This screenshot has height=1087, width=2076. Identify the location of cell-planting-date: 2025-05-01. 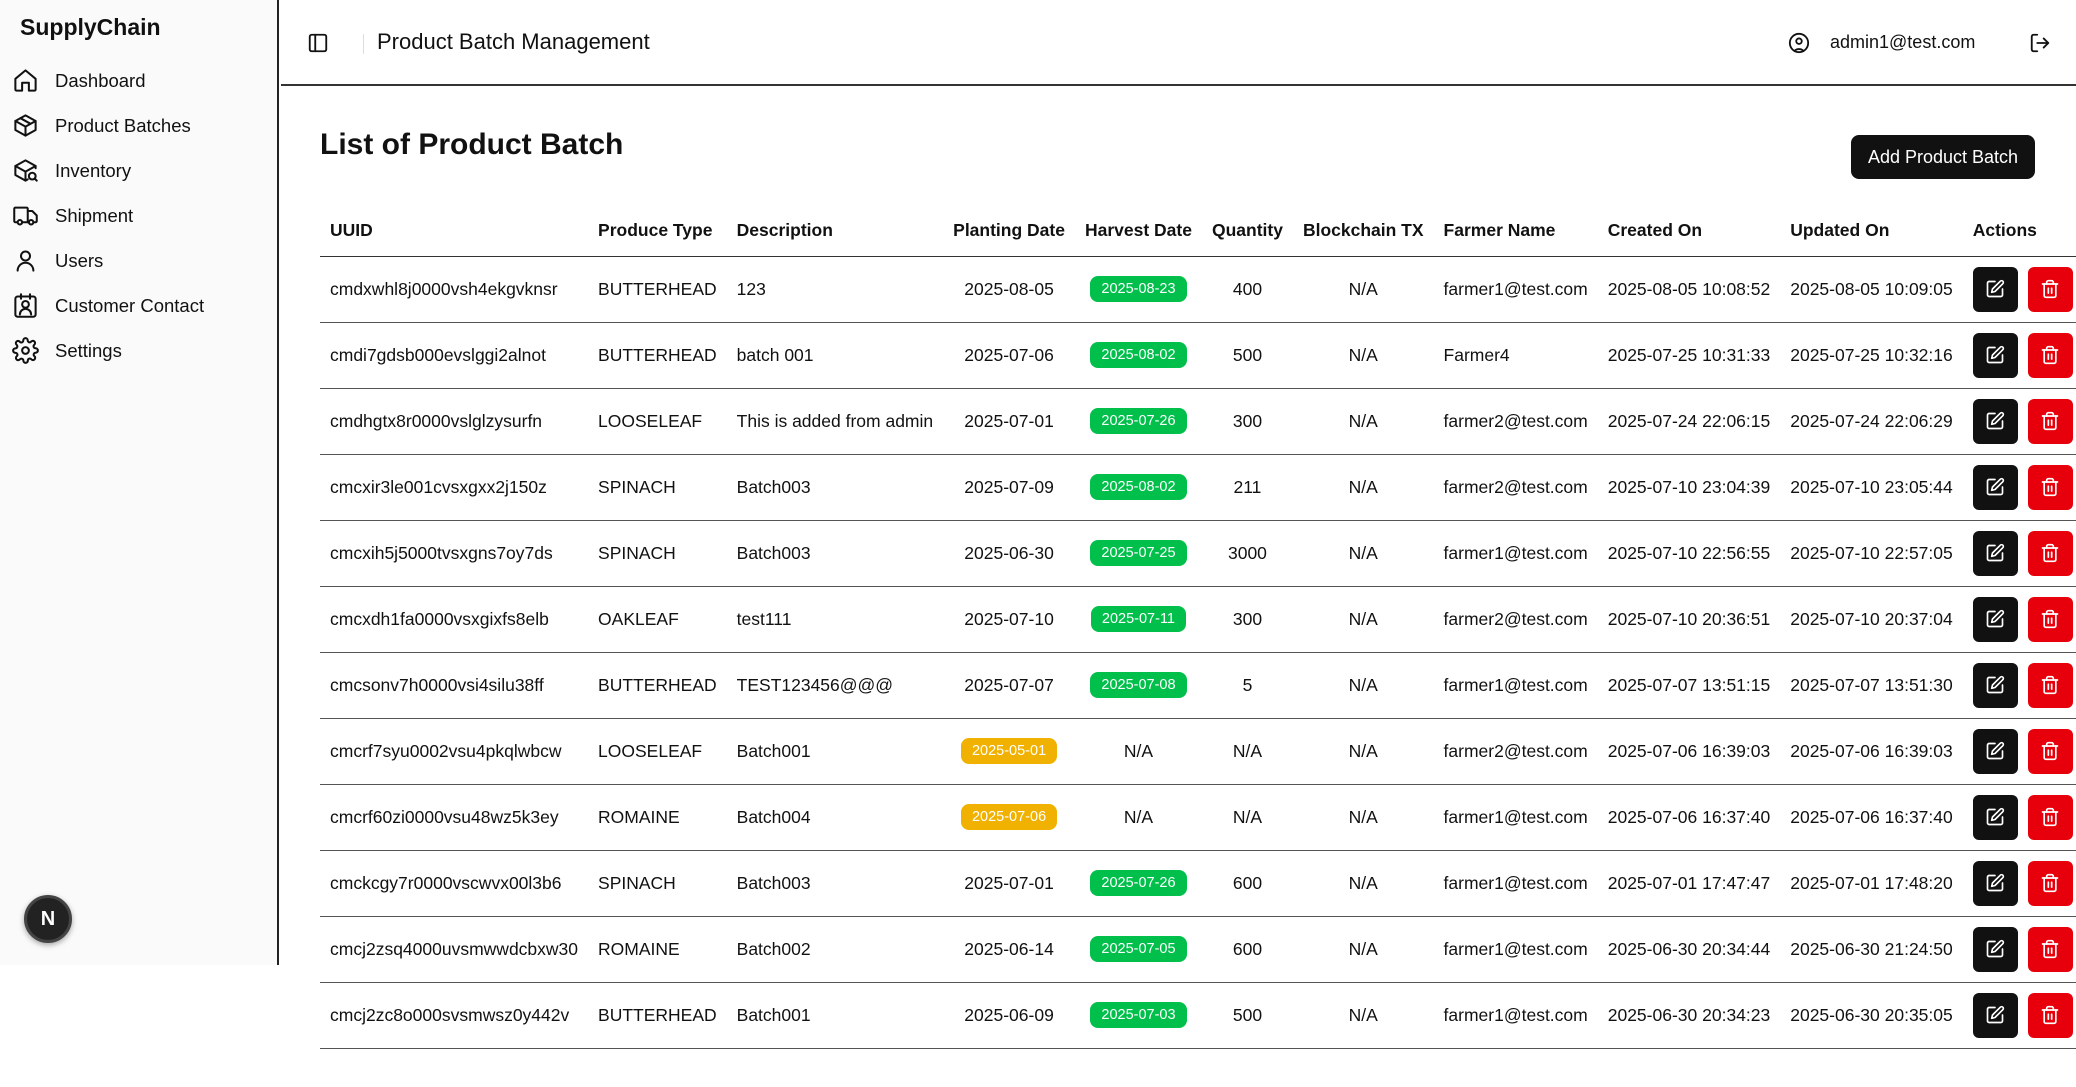
(1009, 751).